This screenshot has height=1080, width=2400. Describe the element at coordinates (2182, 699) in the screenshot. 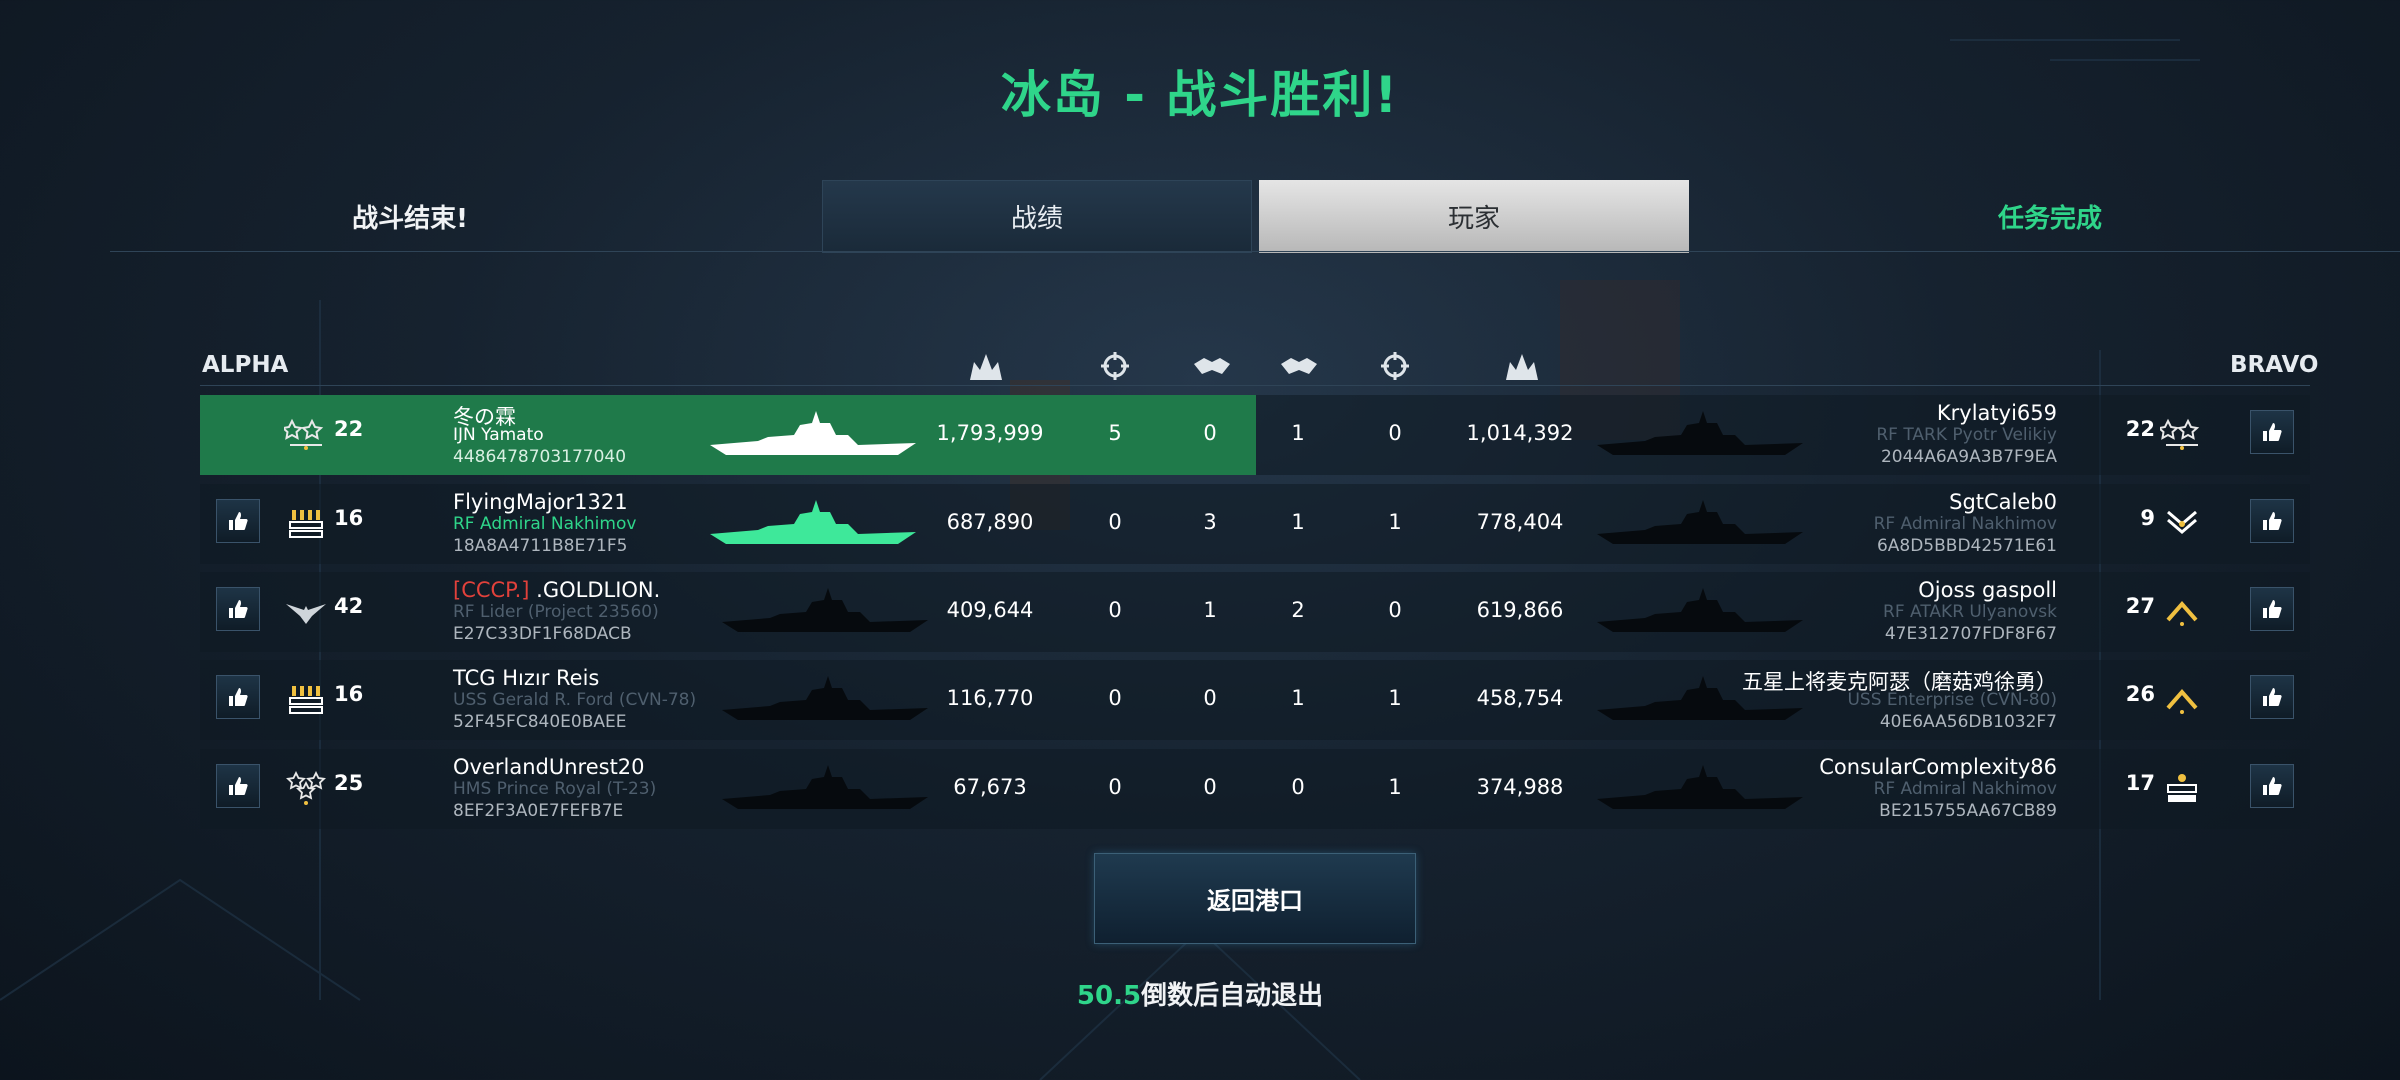

I see `gold-chevron-rank-icon` at that location.